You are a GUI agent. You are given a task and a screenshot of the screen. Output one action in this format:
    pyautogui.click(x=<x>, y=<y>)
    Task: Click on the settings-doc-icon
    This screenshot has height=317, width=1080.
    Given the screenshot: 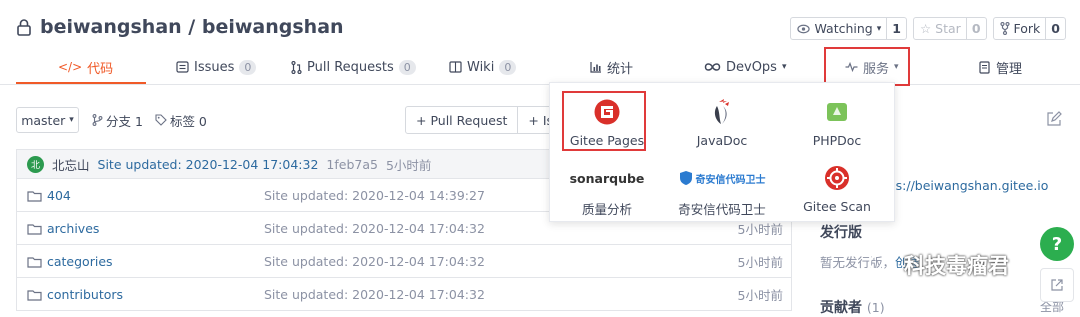 What is the action you would take?
    pyautogui.click(x=984, y=67)
    